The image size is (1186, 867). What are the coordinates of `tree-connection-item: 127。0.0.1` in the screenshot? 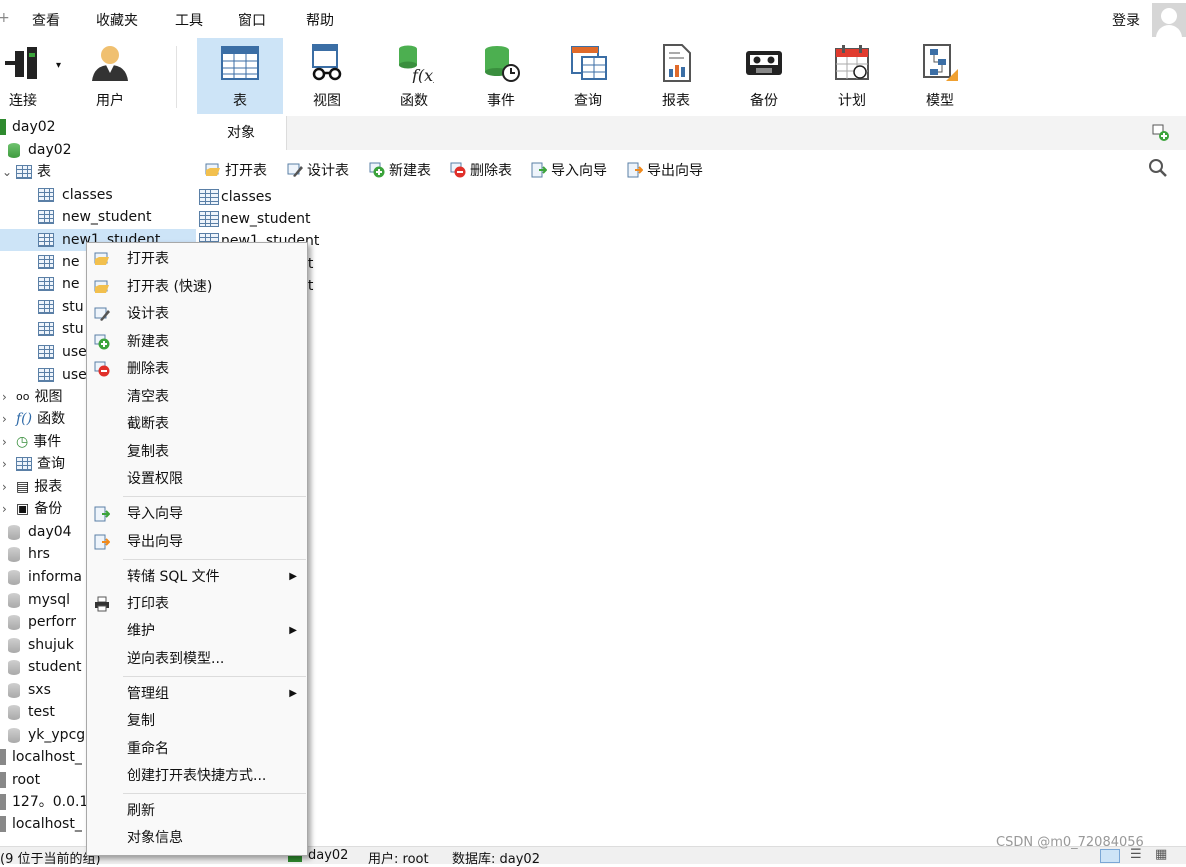 It's located at (44, 802).